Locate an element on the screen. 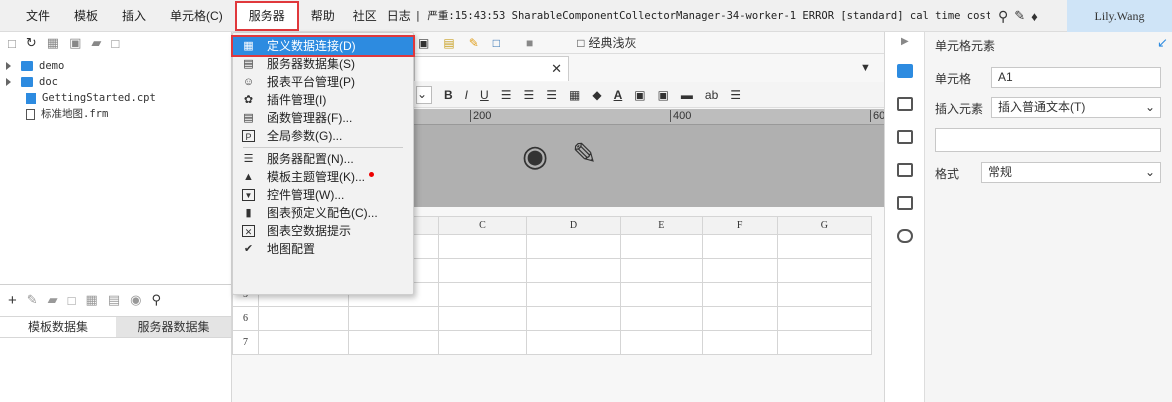  expand-icon: ▶ is located at coordinates (905, 41).